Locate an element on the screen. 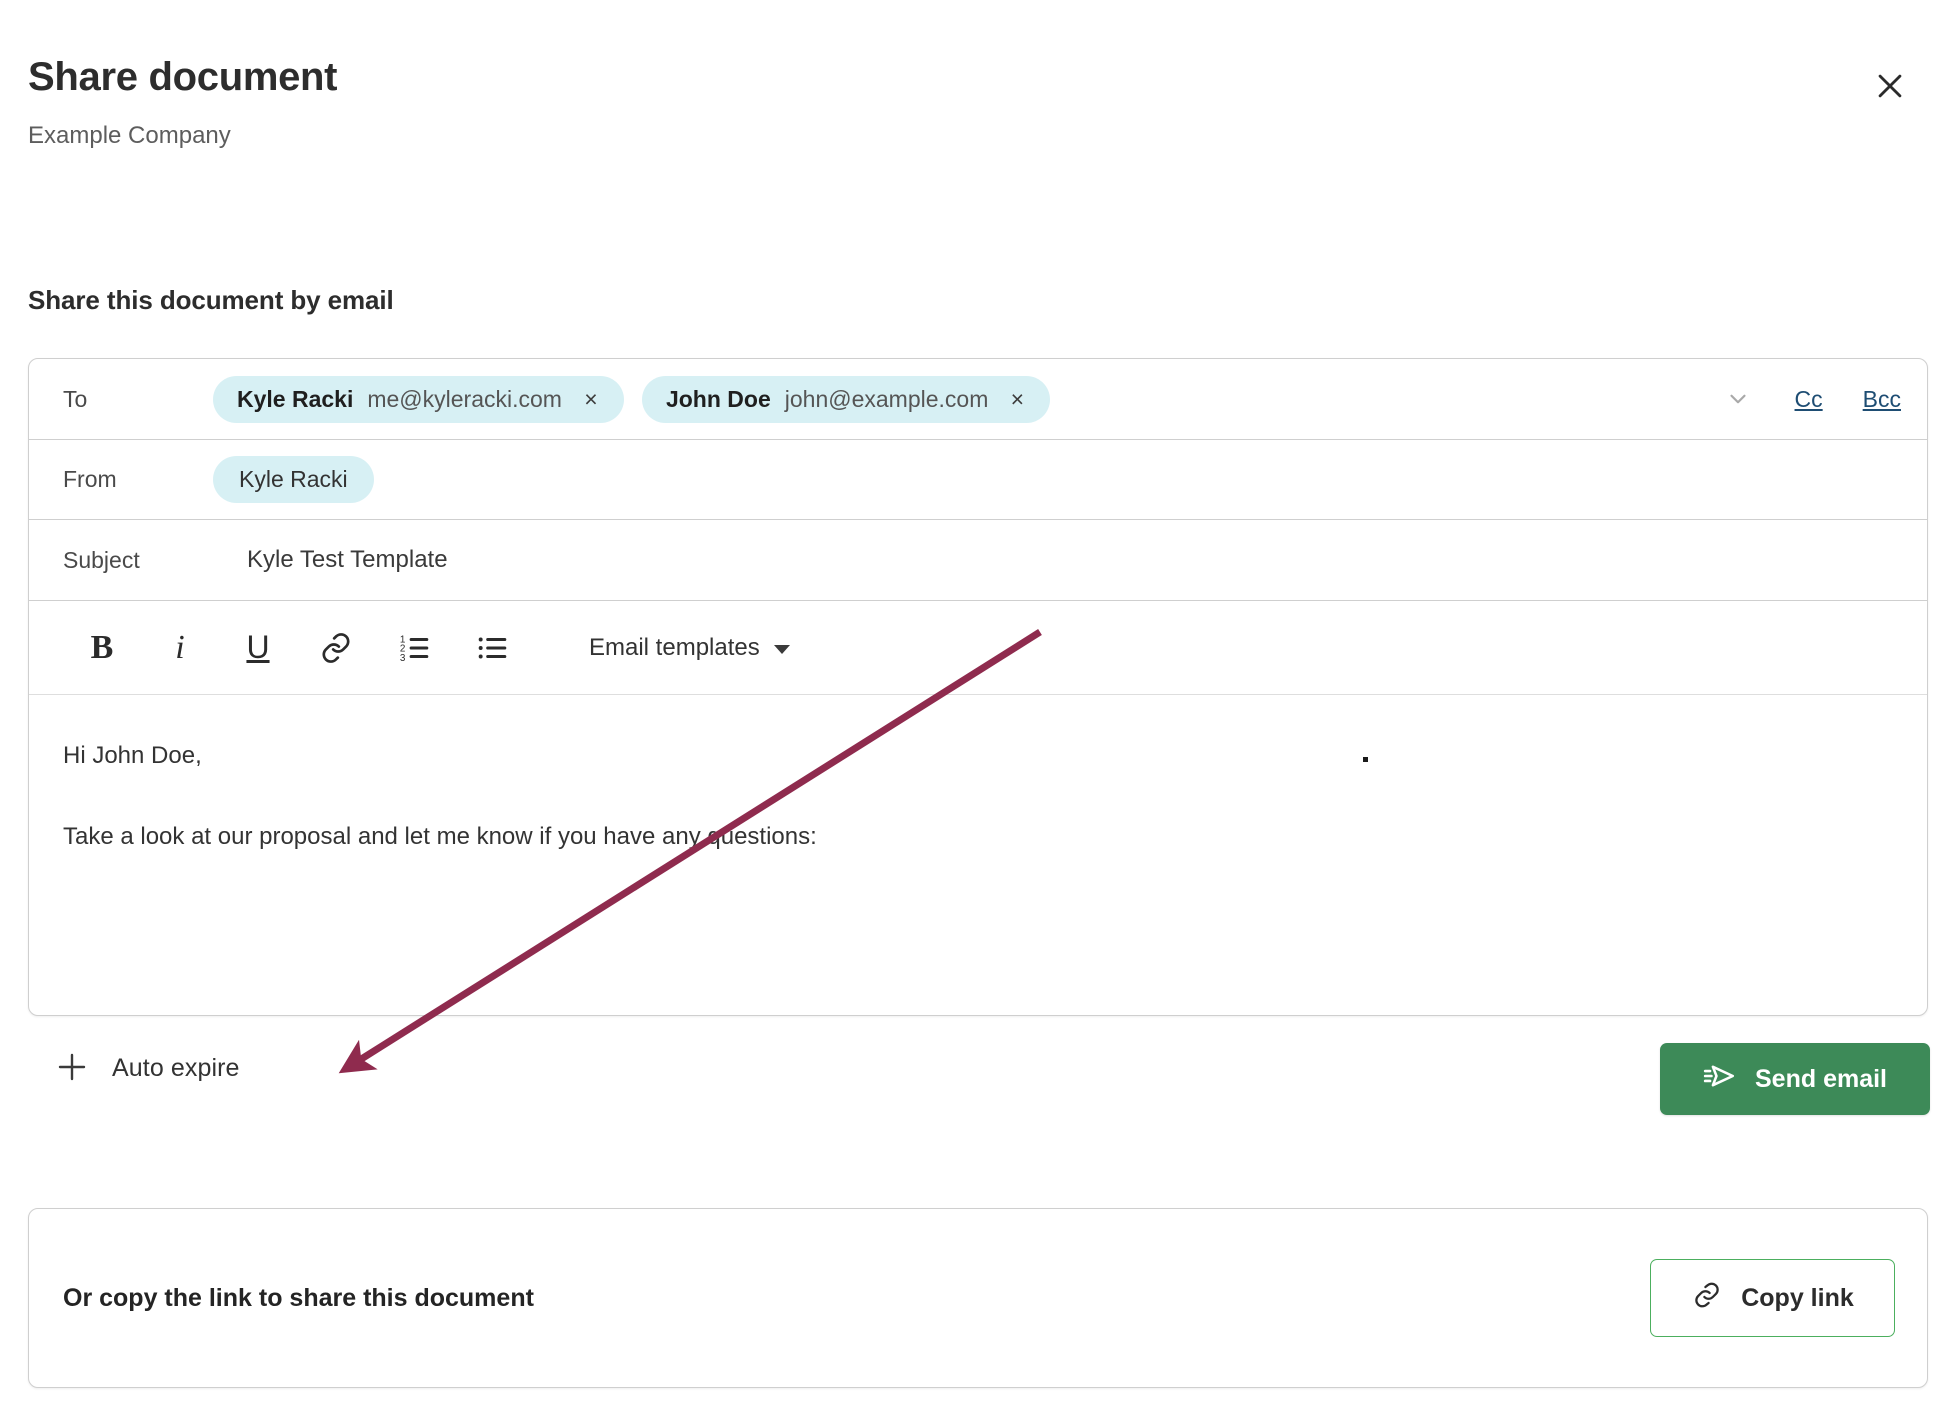  auto-expire-button: Auto expire is located at coordinates (147, 1068).